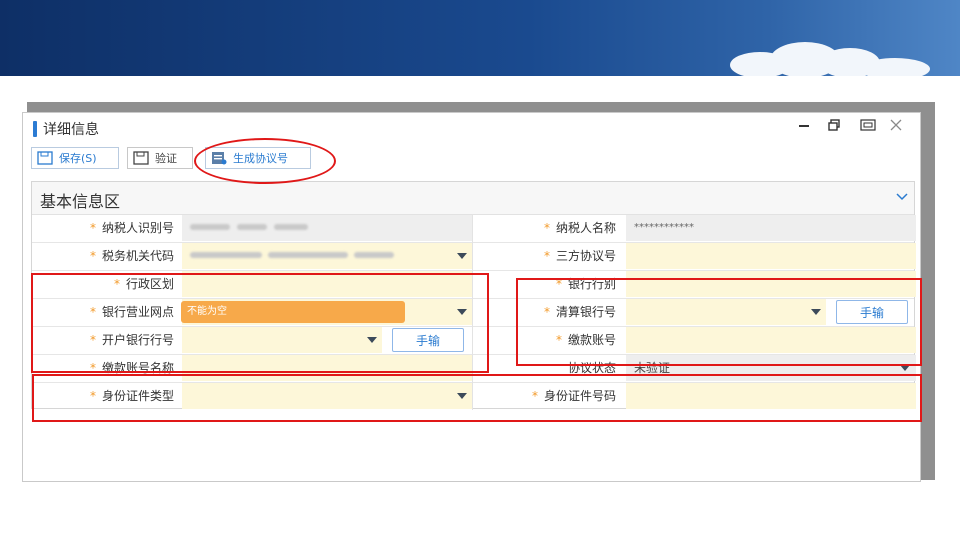 This screenshot has height=540, width=960. Describe the element at coordinates (585, 228) in the screenshot. I see `taxpayer-name-label: 纳税人名称` at that location.